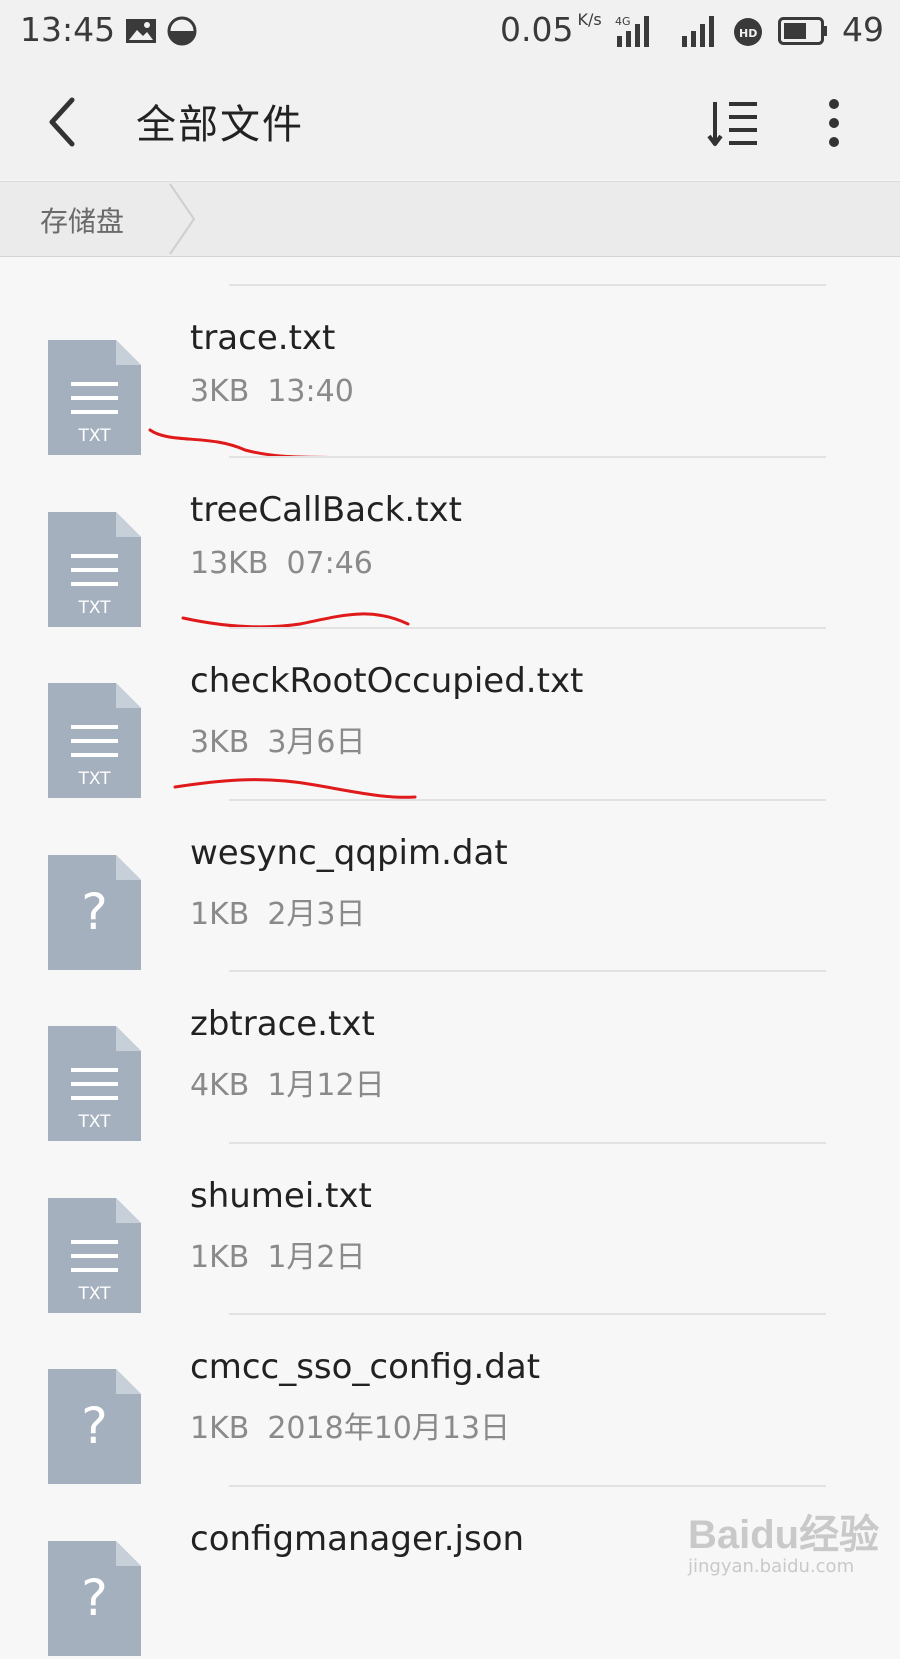 This screenshot has width=900, height=1659. I want to click on watermark: Baidu经验 jingyan.baidu.com, so click(788, 1547).